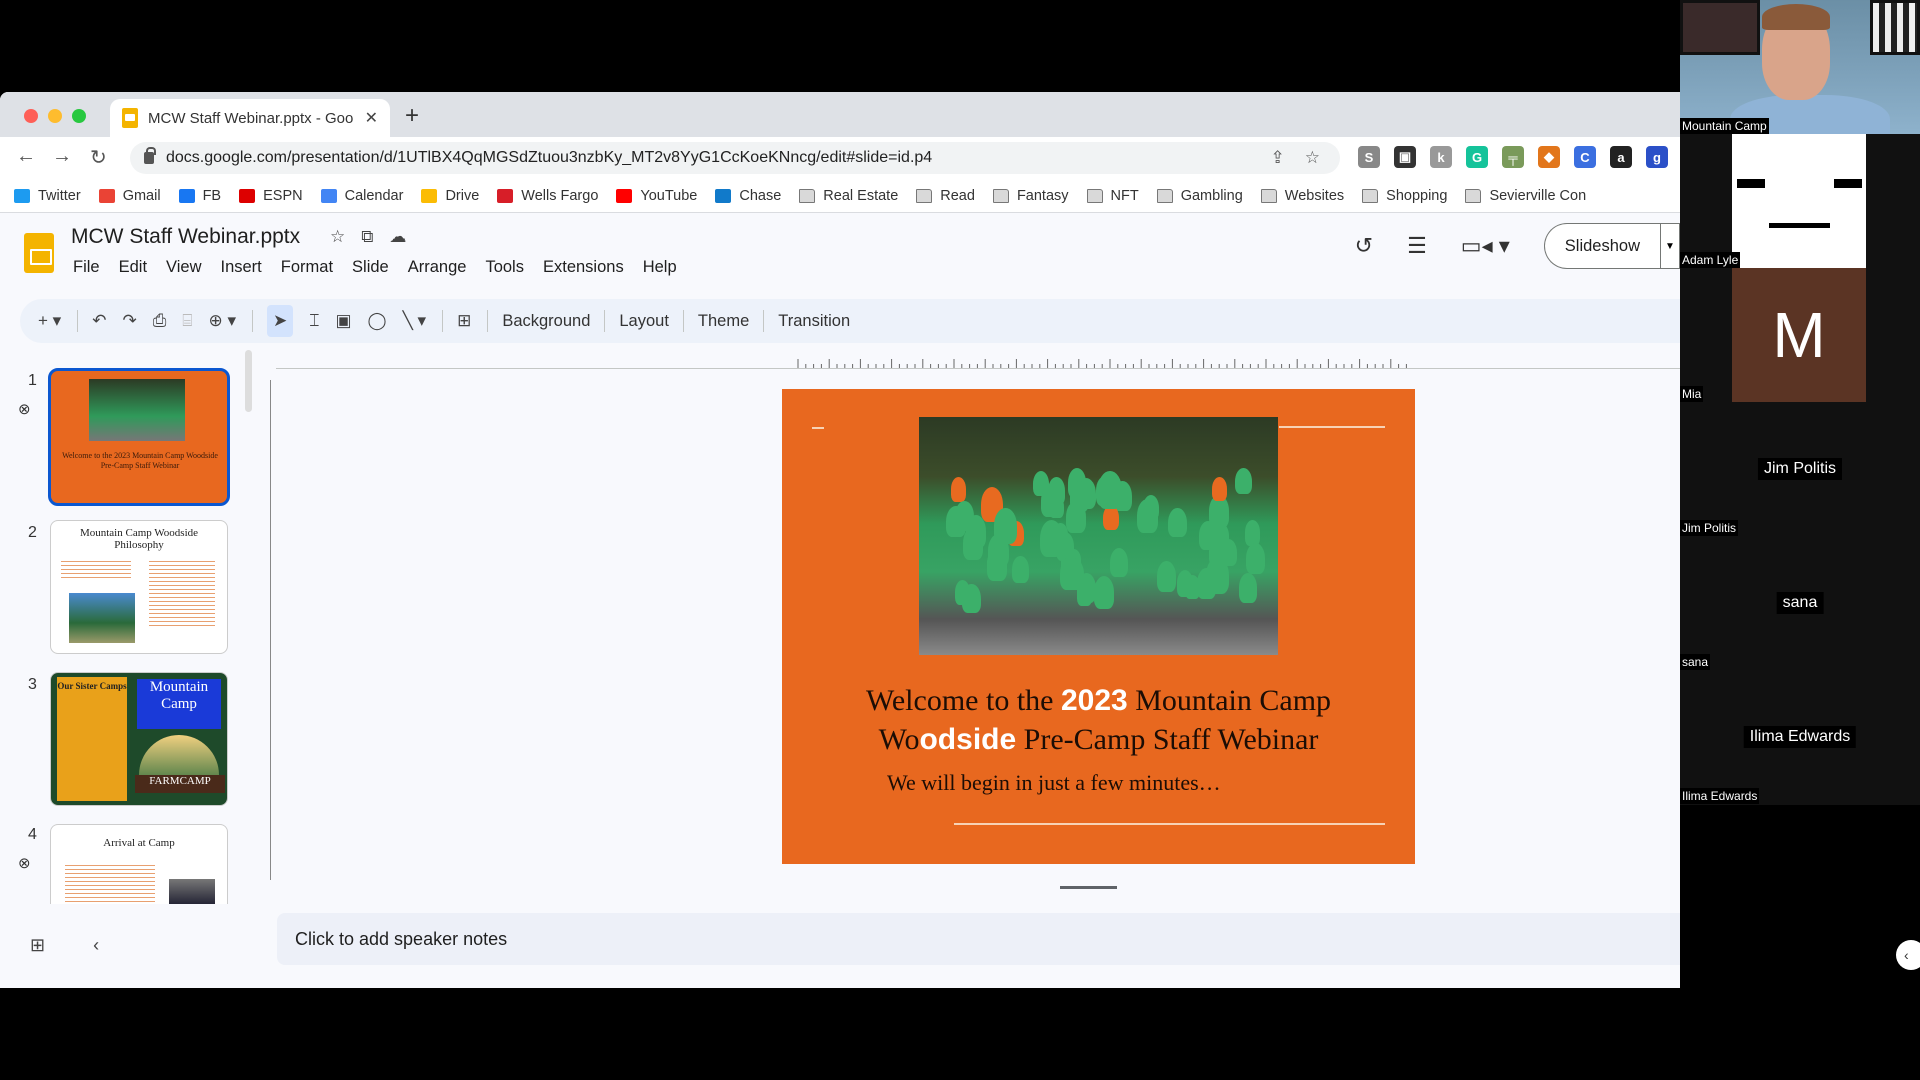  I want to click on menu-format: Format, so click(307, 267).